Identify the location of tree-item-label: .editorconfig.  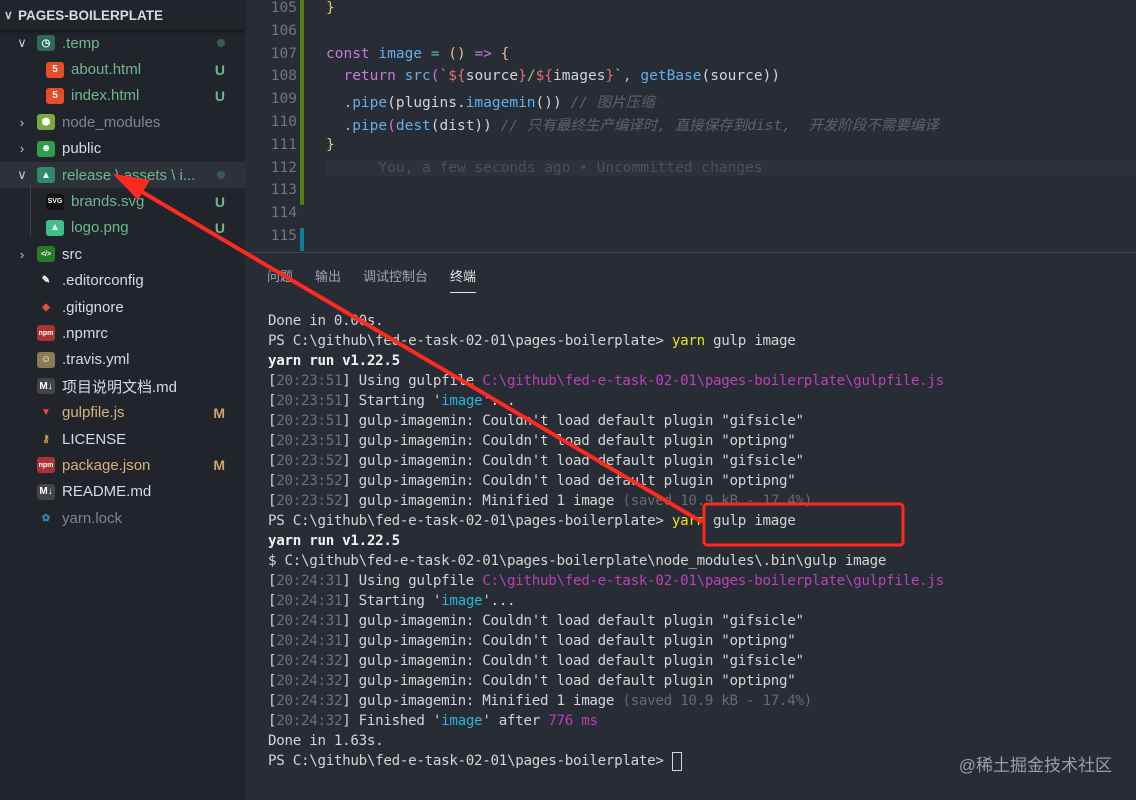
(103, 281).